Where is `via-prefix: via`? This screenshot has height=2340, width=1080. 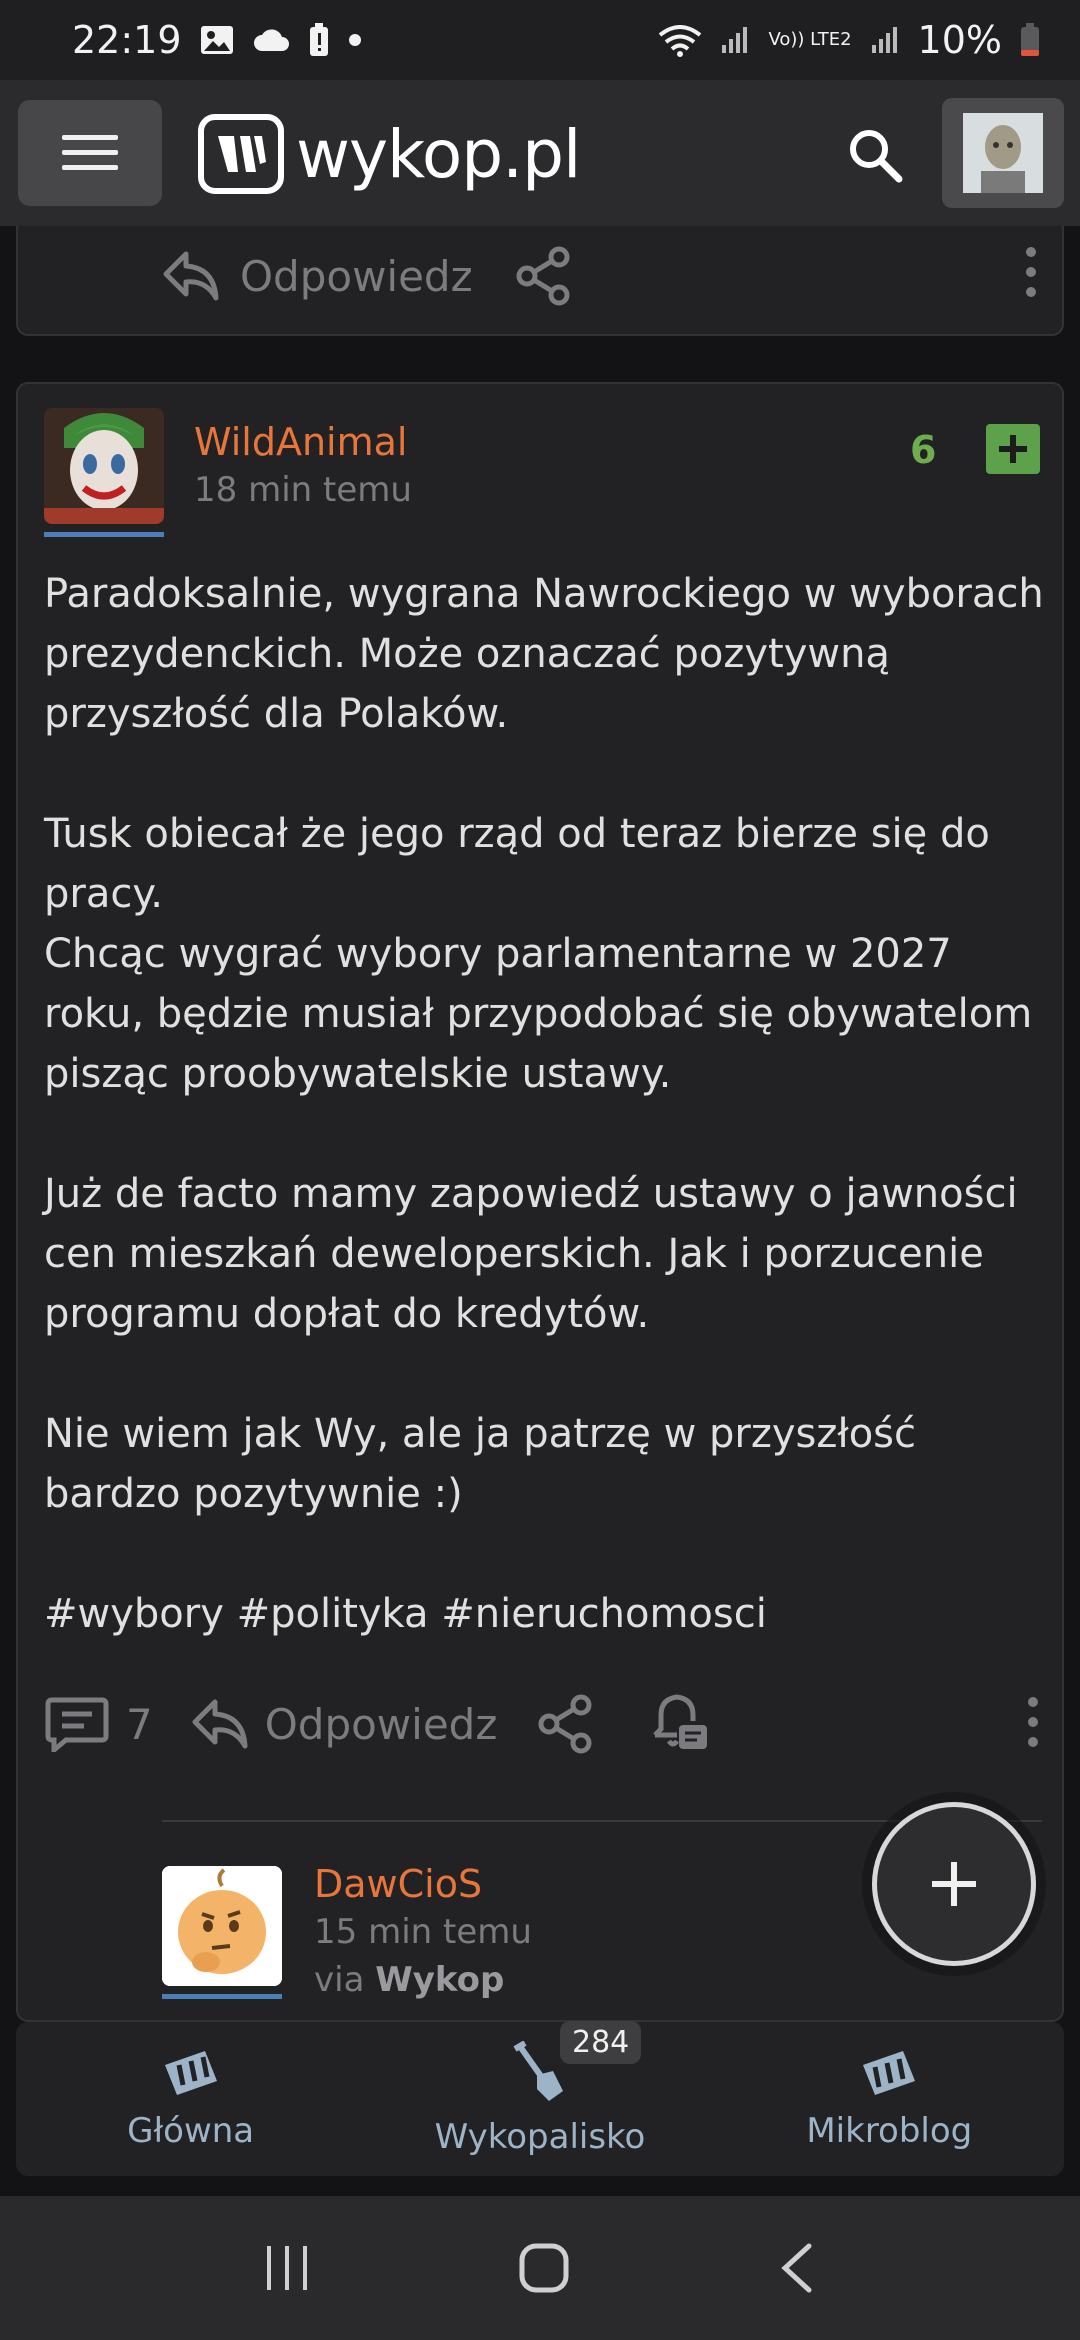 via-prefix: via is located at coordinates (339, 1980).